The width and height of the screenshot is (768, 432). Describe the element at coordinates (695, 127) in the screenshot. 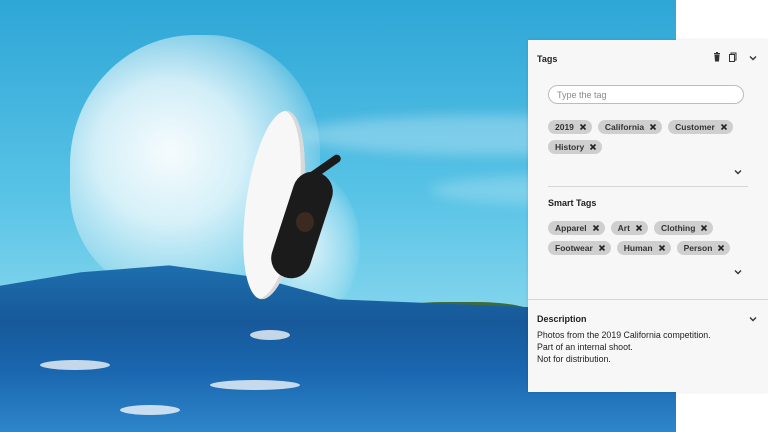

I see `tag-label: Customer` at that location.